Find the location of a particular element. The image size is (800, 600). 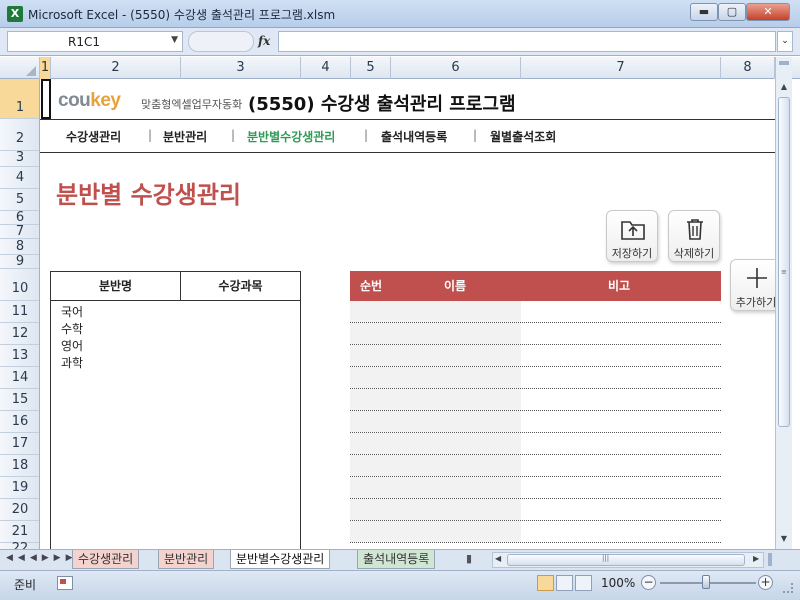

list-item: 수학 is located at coordinates (72, 328).